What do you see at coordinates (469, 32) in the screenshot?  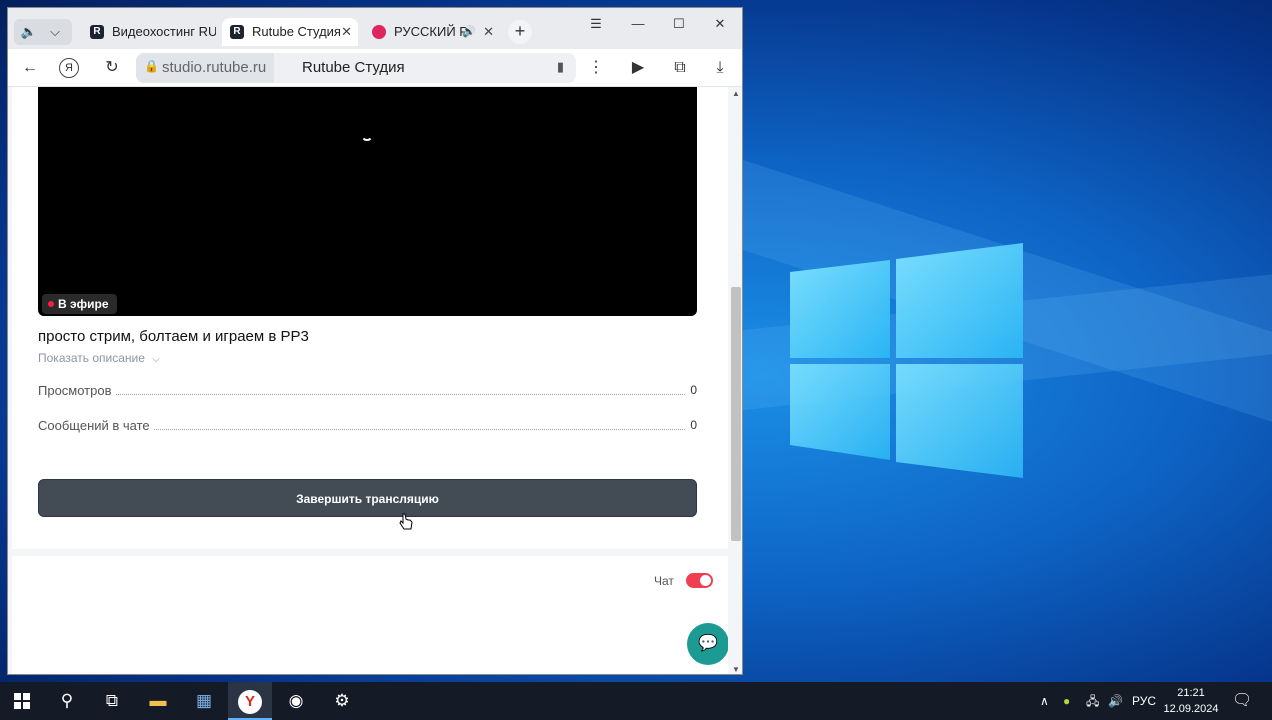 I see `speaker-icon: 🔊` at bounding box center [469, 32].